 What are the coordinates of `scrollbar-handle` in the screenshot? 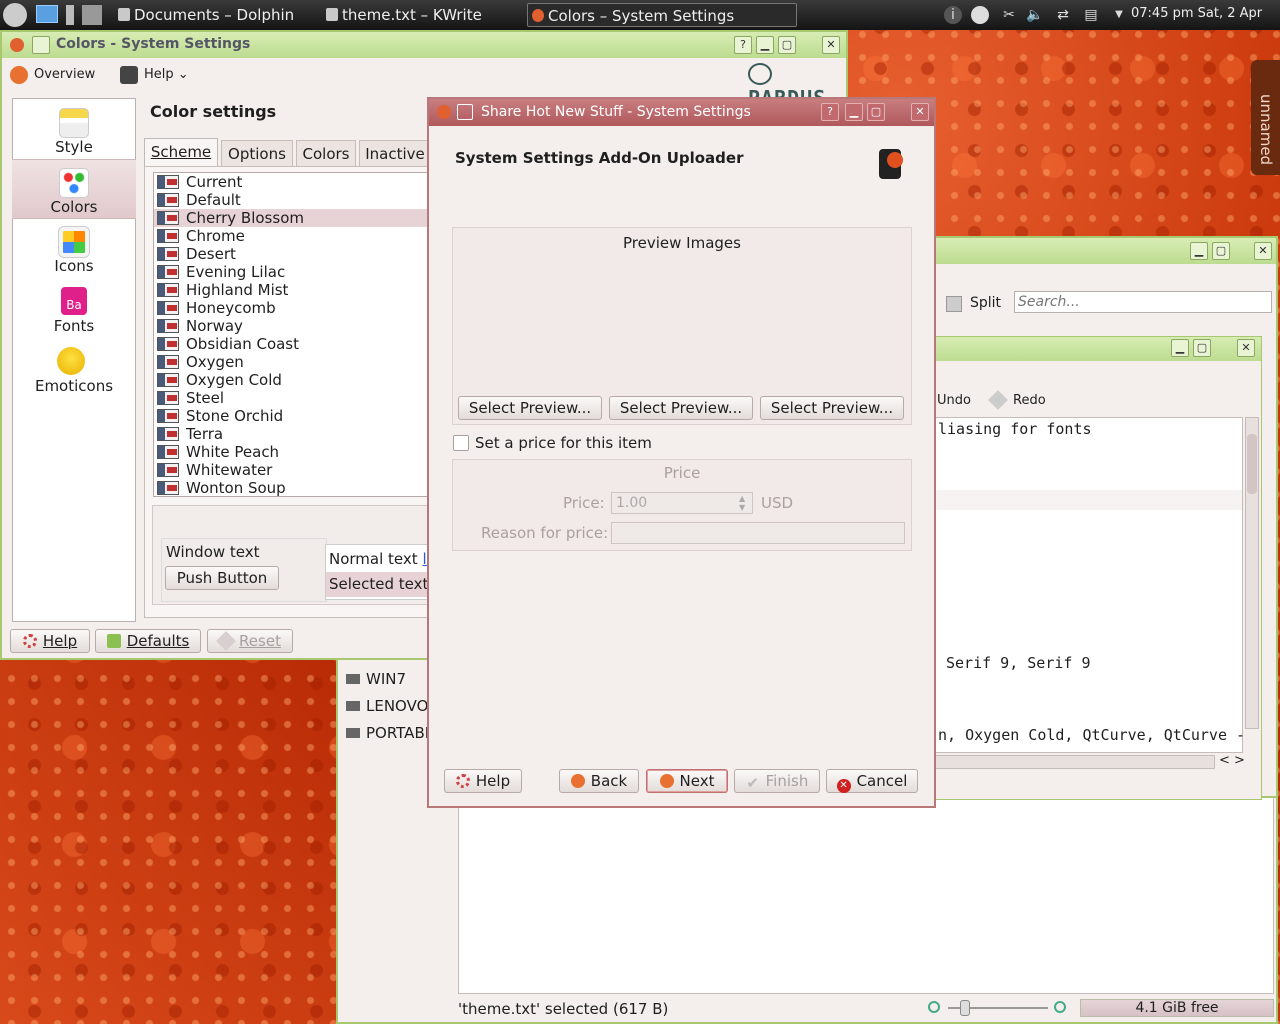 It's located at (1252, 464).